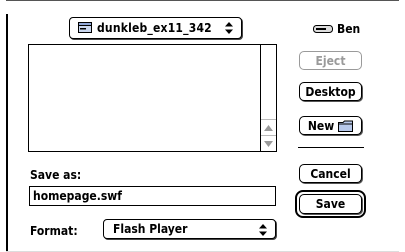 This screenshot has height=252, width=405. I want to click on hard-disk-icon, so click(85, 27).